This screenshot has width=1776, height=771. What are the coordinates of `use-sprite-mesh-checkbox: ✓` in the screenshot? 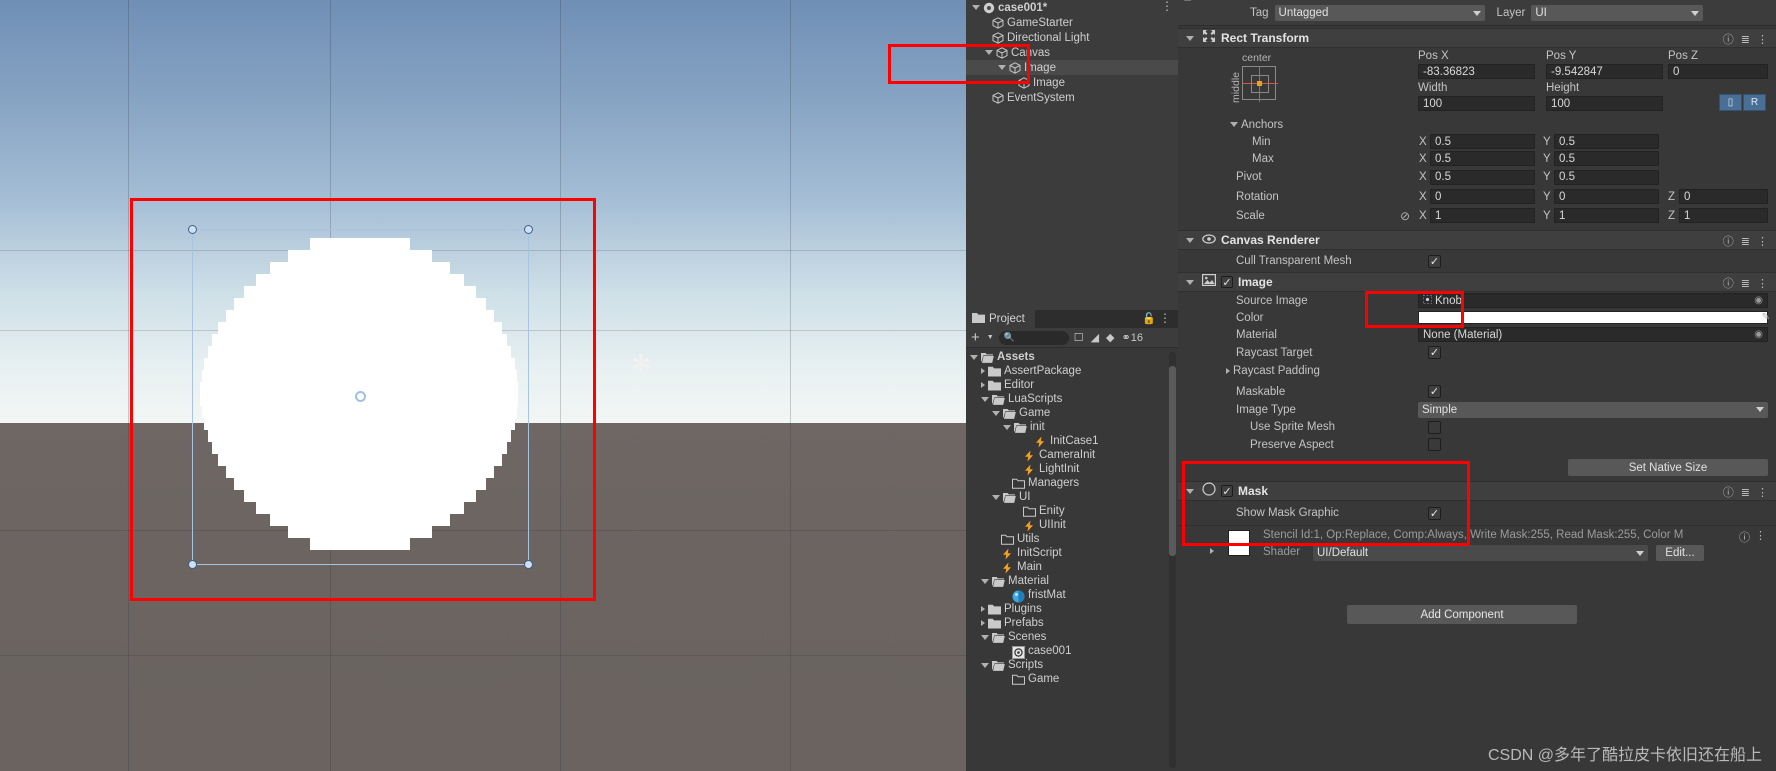 It's located at (1434, 427).